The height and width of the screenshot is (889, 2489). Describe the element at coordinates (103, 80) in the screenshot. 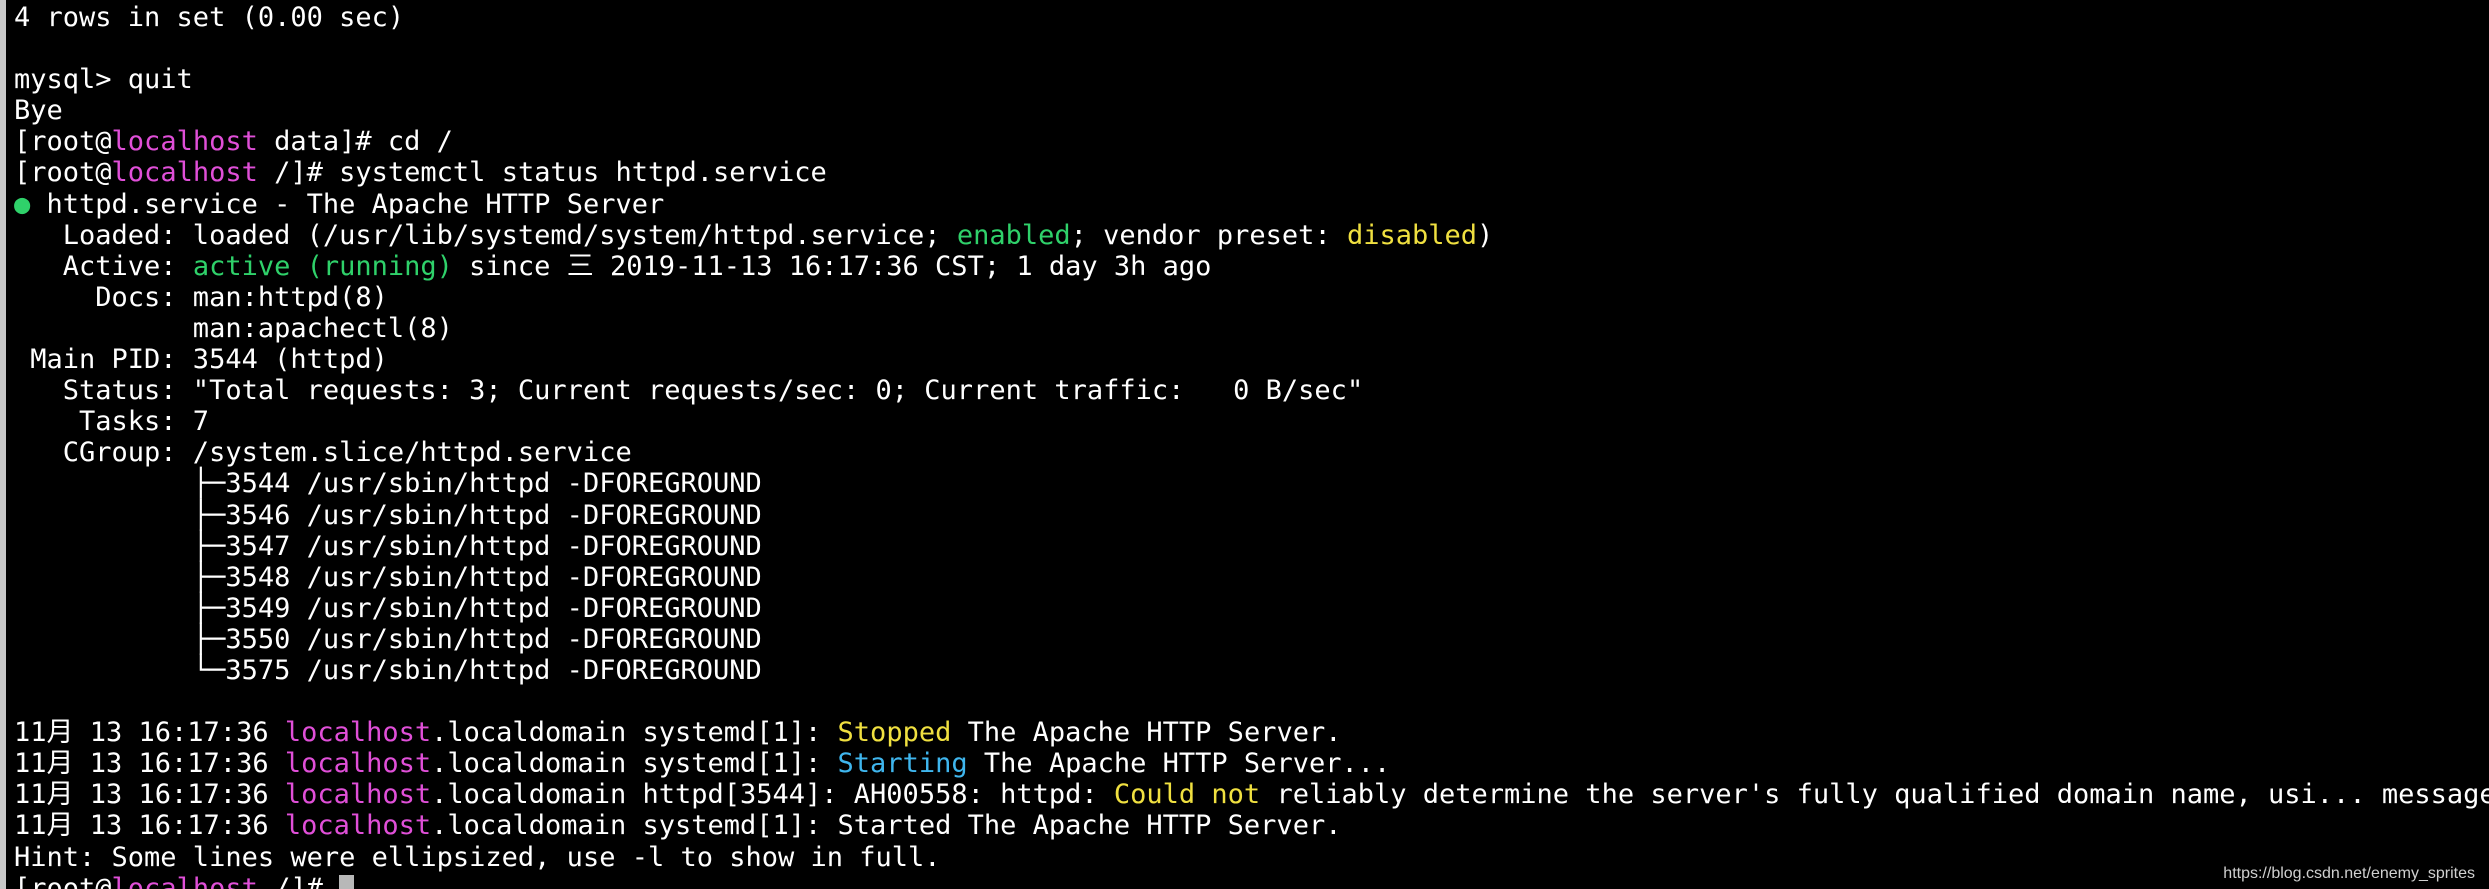

I see `terminal-text: mysql> quit` at that location.